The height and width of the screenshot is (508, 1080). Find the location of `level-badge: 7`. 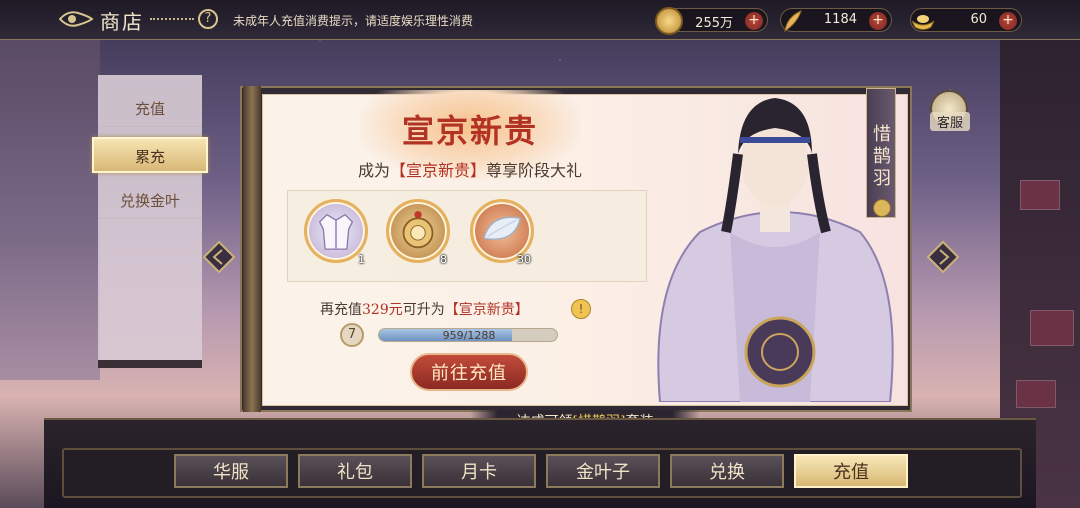

level-badge: 7 is located at coordinates (352, 335).